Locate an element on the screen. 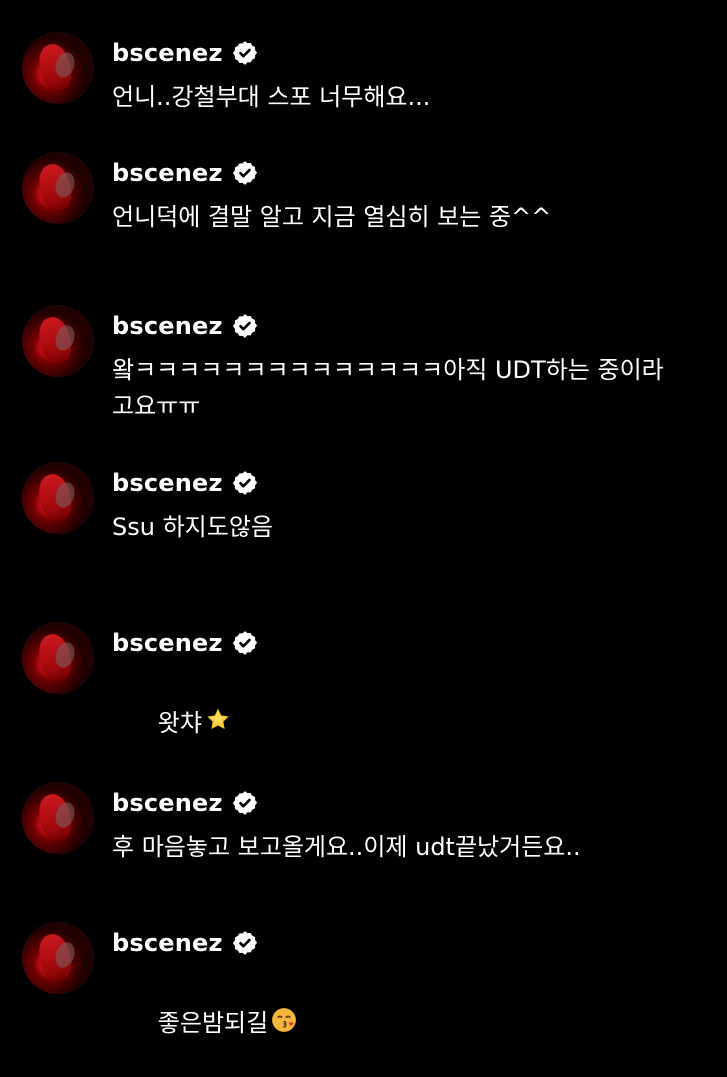 The height and width of the screenshot is (1077, 727). comment-3: bscenez 왘ㅋㅋㅋㅋㅋㅋㅋㅋㅋㅋㅋㅋㅋㅋ아직 UDT하는 중이라고요ㅠㅠ is located at coordinates (347, 364).